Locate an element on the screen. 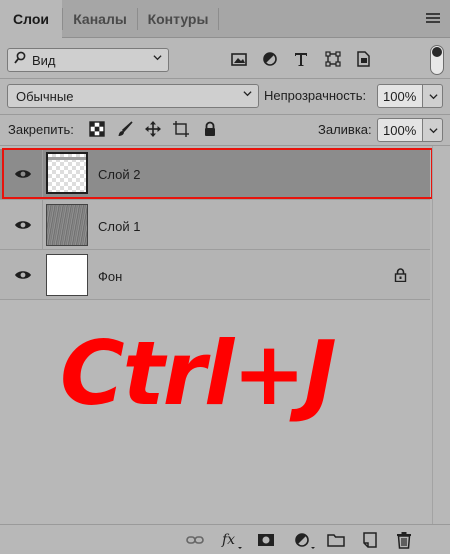 The height and width of the screenshot is (554, 450). overlay-hotkey-text: Ctrl+J is located at coordinates (198, 373).